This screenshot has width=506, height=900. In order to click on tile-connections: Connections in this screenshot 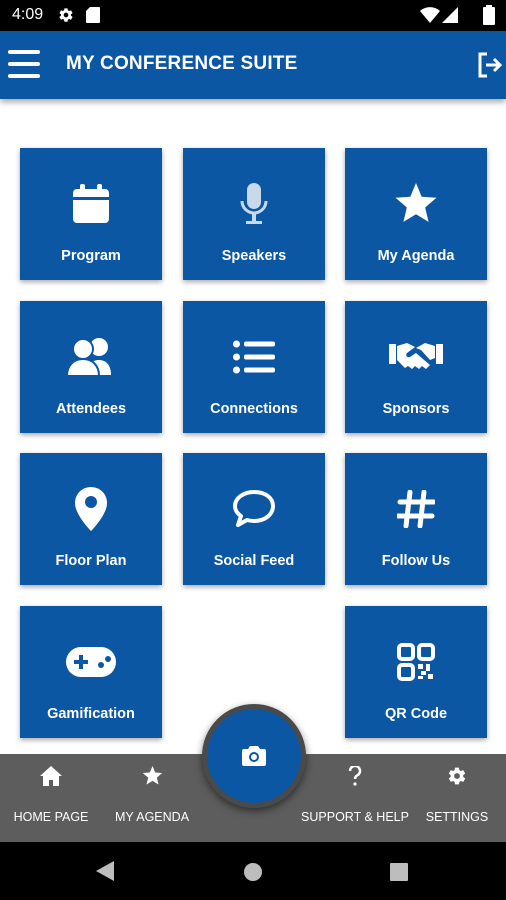, I will do `click(254, 367)`.